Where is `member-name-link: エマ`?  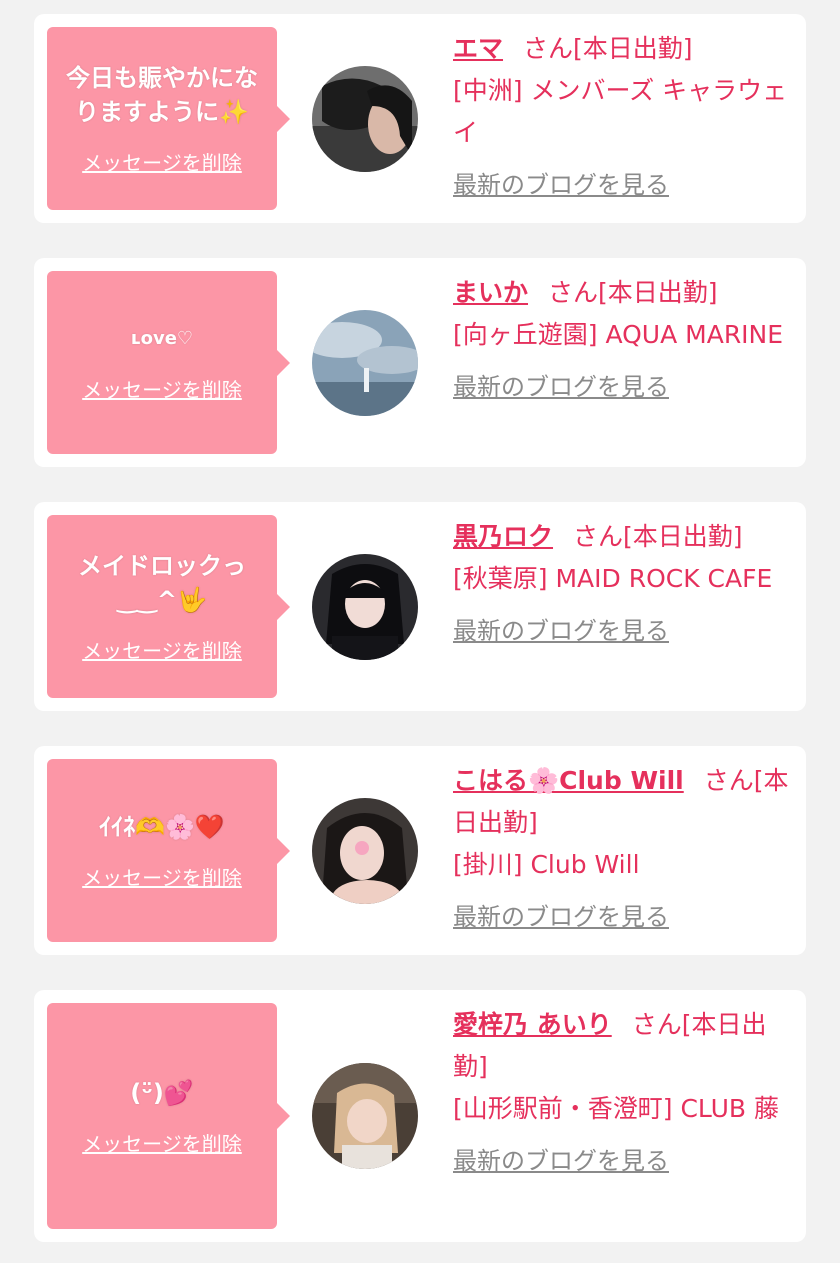
member-name-link: エマ is located at coordinates (478, 48).